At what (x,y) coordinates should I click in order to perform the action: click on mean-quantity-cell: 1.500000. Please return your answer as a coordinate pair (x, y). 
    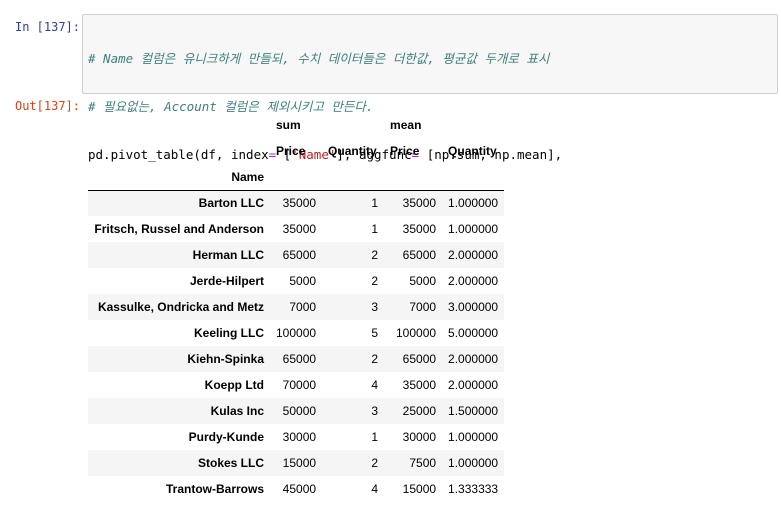
    Looking at the image, I should click on (473, 411).